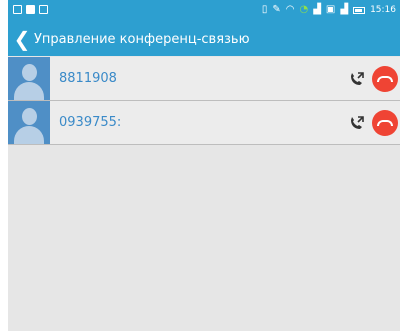 This screenshot has width=406, height=331. What do you see at coordinates (344, 9) in the screenshot?
I see `signal-2-icon: ▟` at bounding box center [344, 9].